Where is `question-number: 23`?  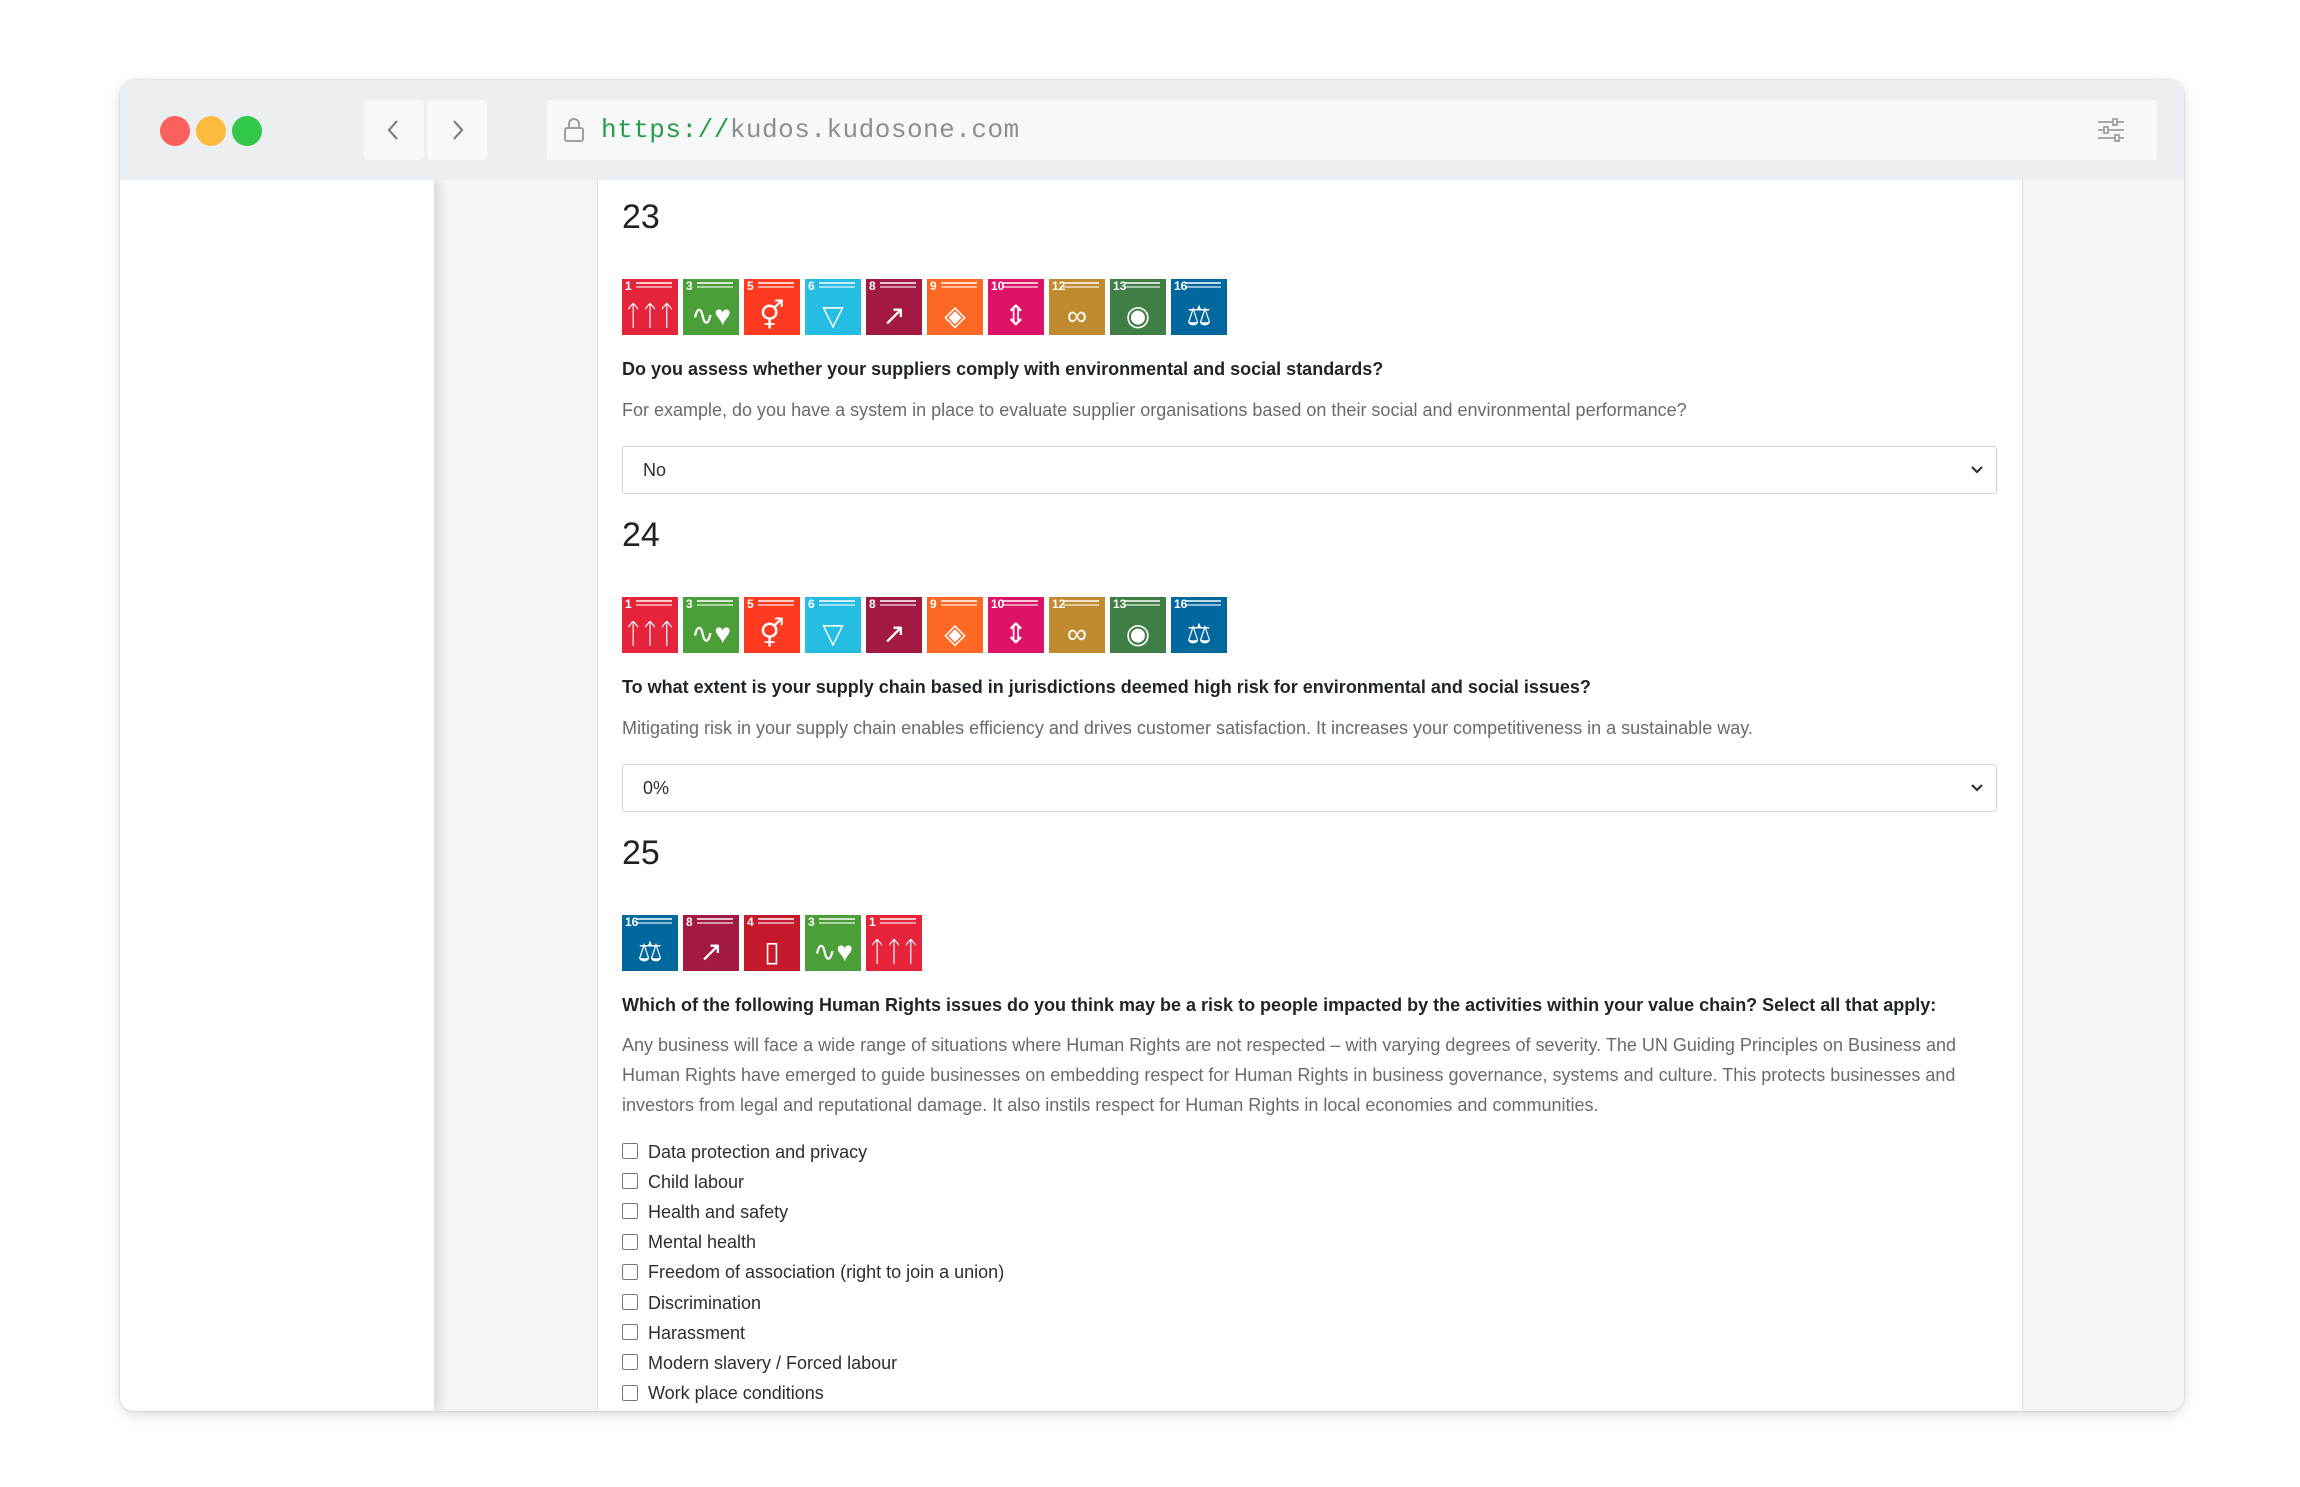 question-number: 23 is located at coordinates (641, 217).